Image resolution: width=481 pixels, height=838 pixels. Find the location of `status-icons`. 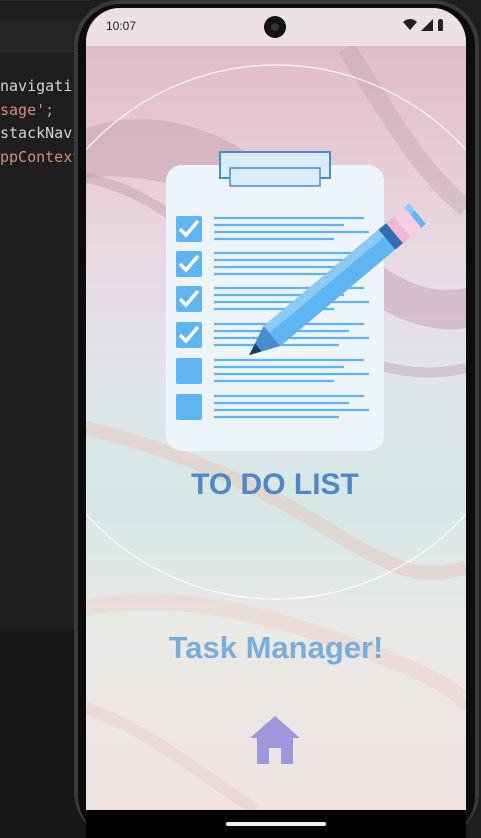

status-icons is located at coordinates (423, 25).